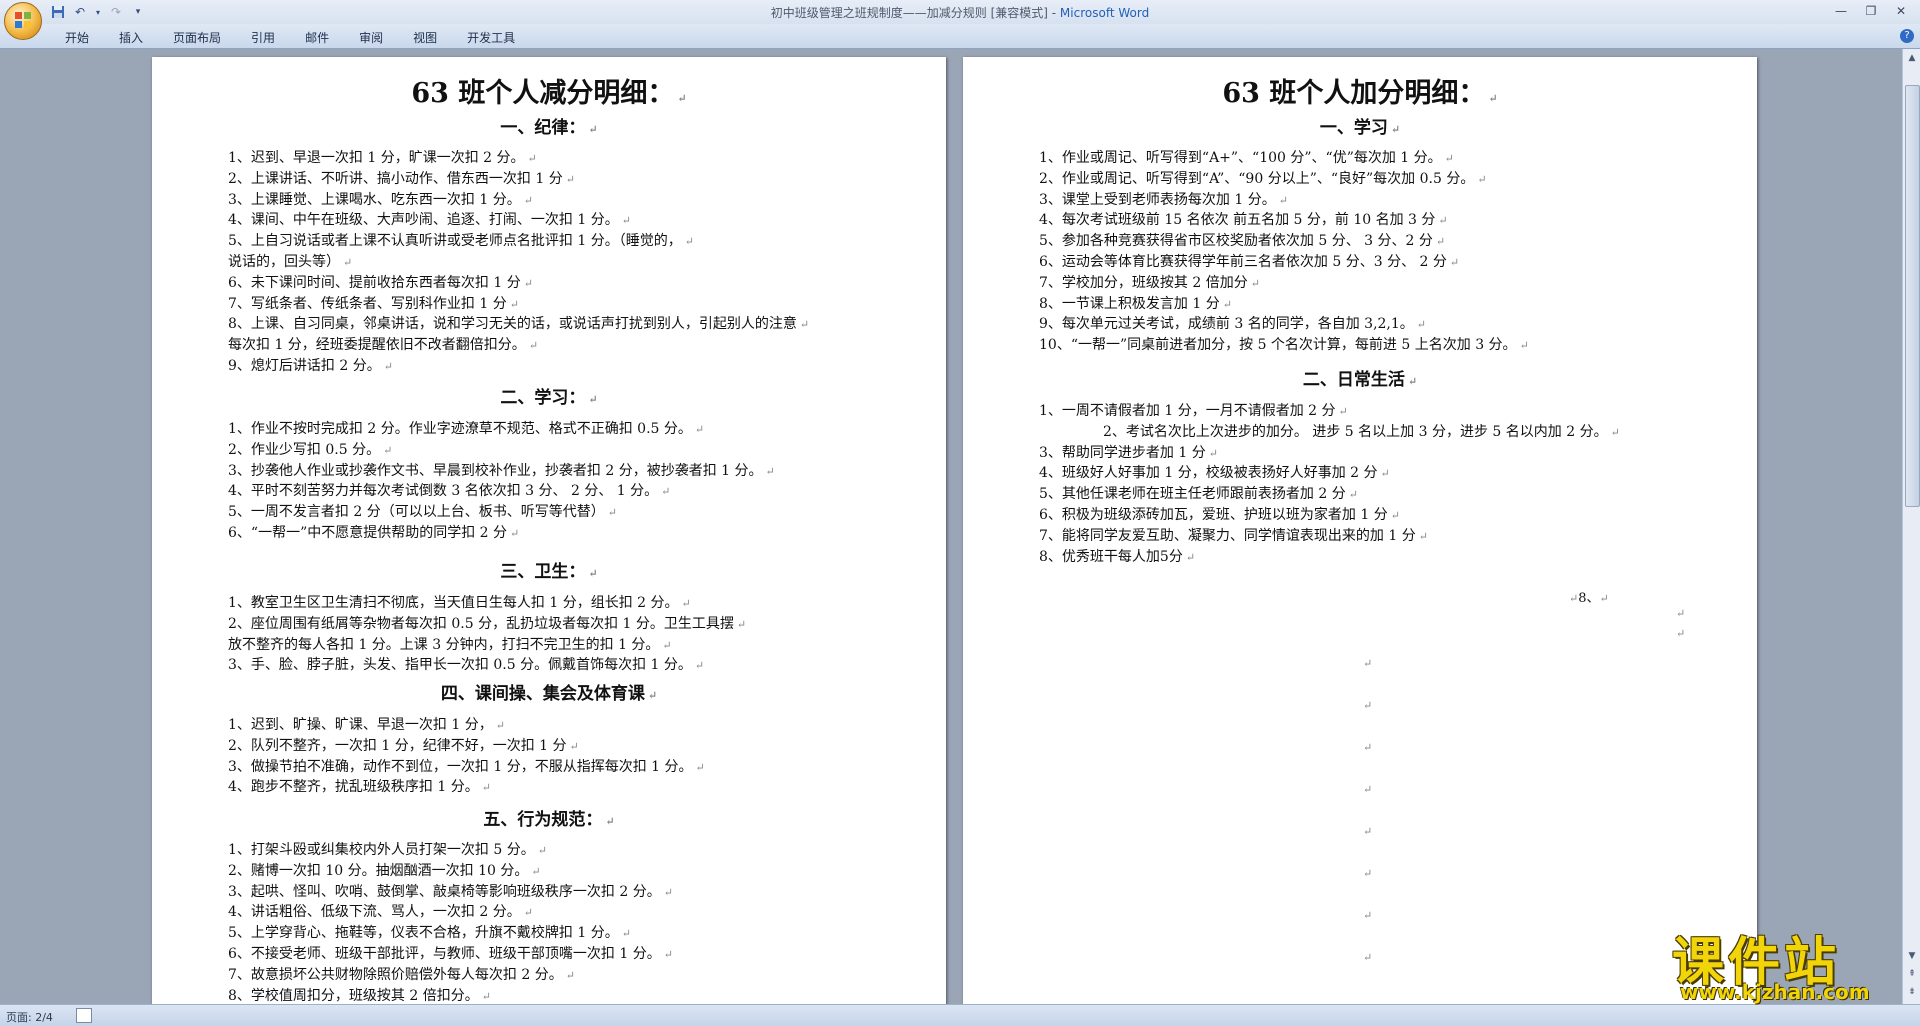 This screenshot has height=1026, width=1920. Describe the element at coordinates (459, 603) in the screenshot. I see `rule-line: 1、教室卫生区卫生清扫不彻底，当天值日生每人扣 1 分，组长扣 2 分。 ↵` at that location.